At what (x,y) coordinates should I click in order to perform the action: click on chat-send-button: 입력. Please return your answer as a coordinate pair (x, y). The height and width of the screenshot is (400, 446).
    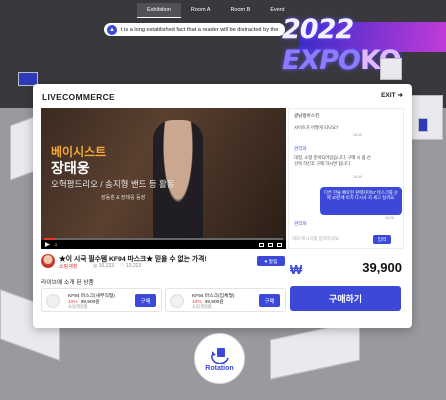
    Looking at the image, I should click on (382, 239).